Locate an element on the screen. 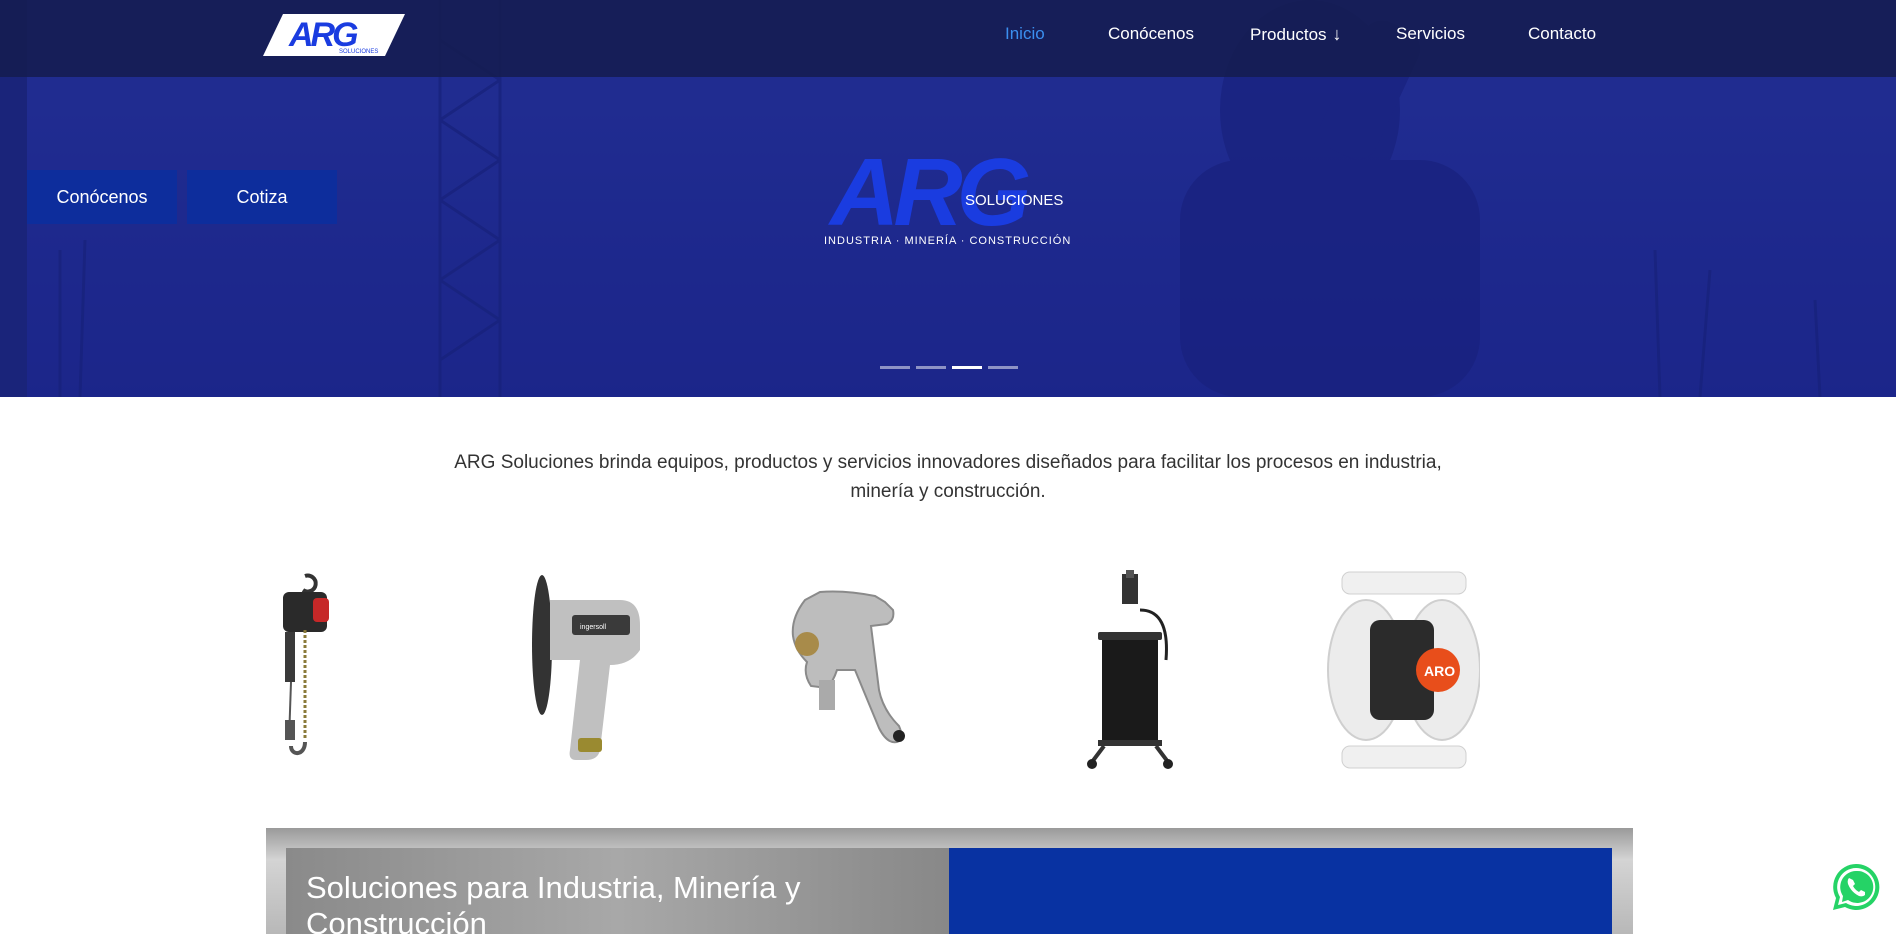 The height and width of the screenshot is (934, 1896). slide-indicators is located at coordinates (949, 367).